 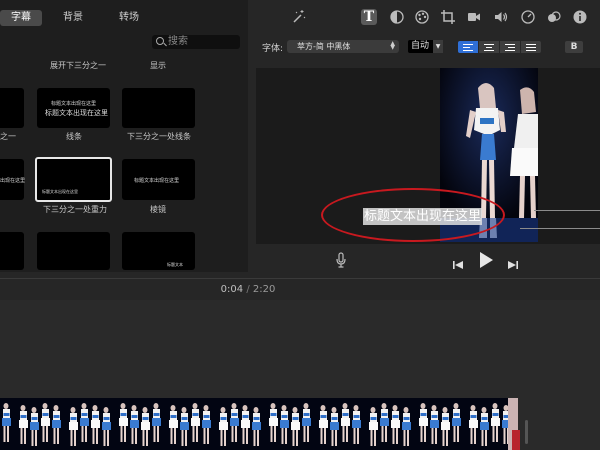 What do you see at coordinates (580, 17) in the screenshot?
I see `info-icon` at bounding box center [580, 17].